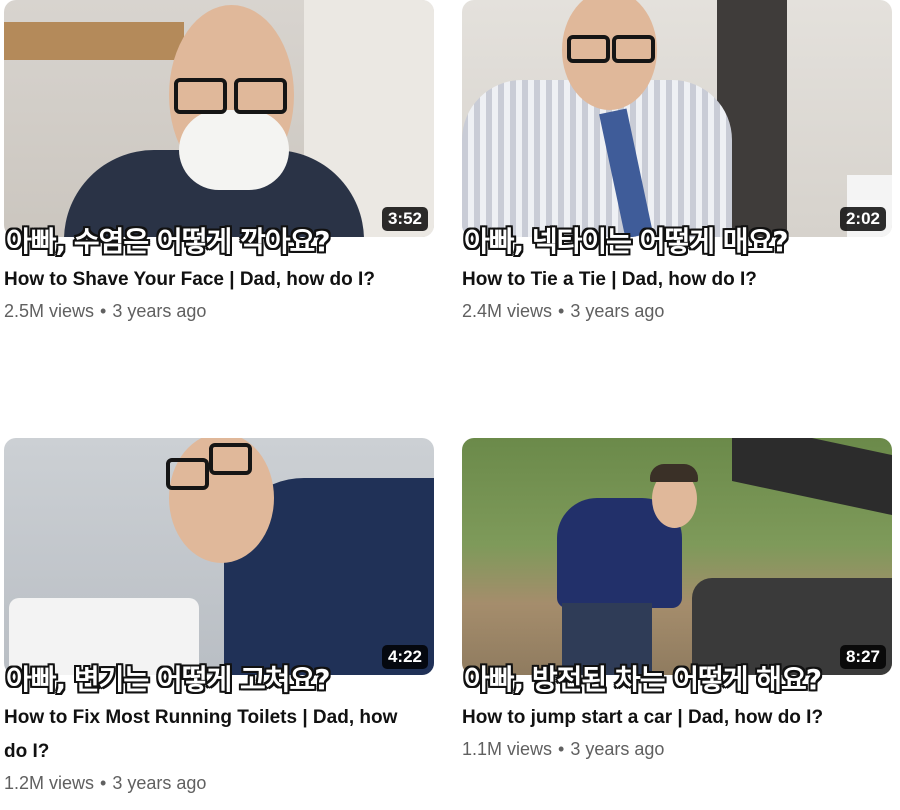  I want to click on korean-caption: 아빠, 넥타이는 어떻게 매요?, so click(626, 241).